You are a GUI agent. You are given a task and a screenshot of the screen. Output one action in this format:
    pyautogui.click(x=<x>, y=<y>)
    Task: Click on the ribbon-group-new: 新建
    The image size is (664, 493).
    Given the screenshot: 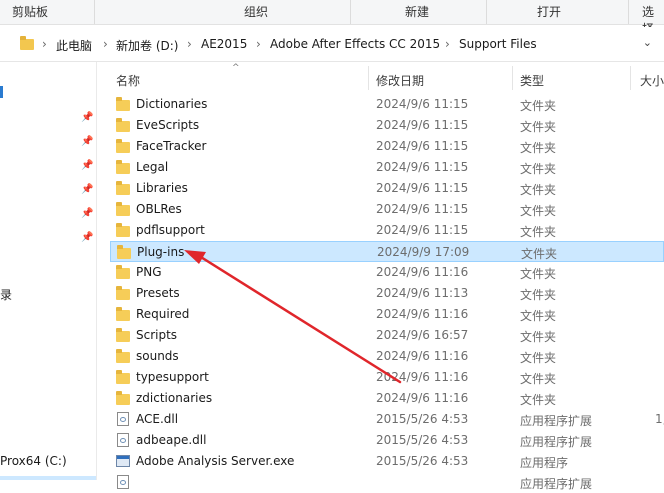 What is the action you would take?
    pyautogui.click(x=417, y=11)
    